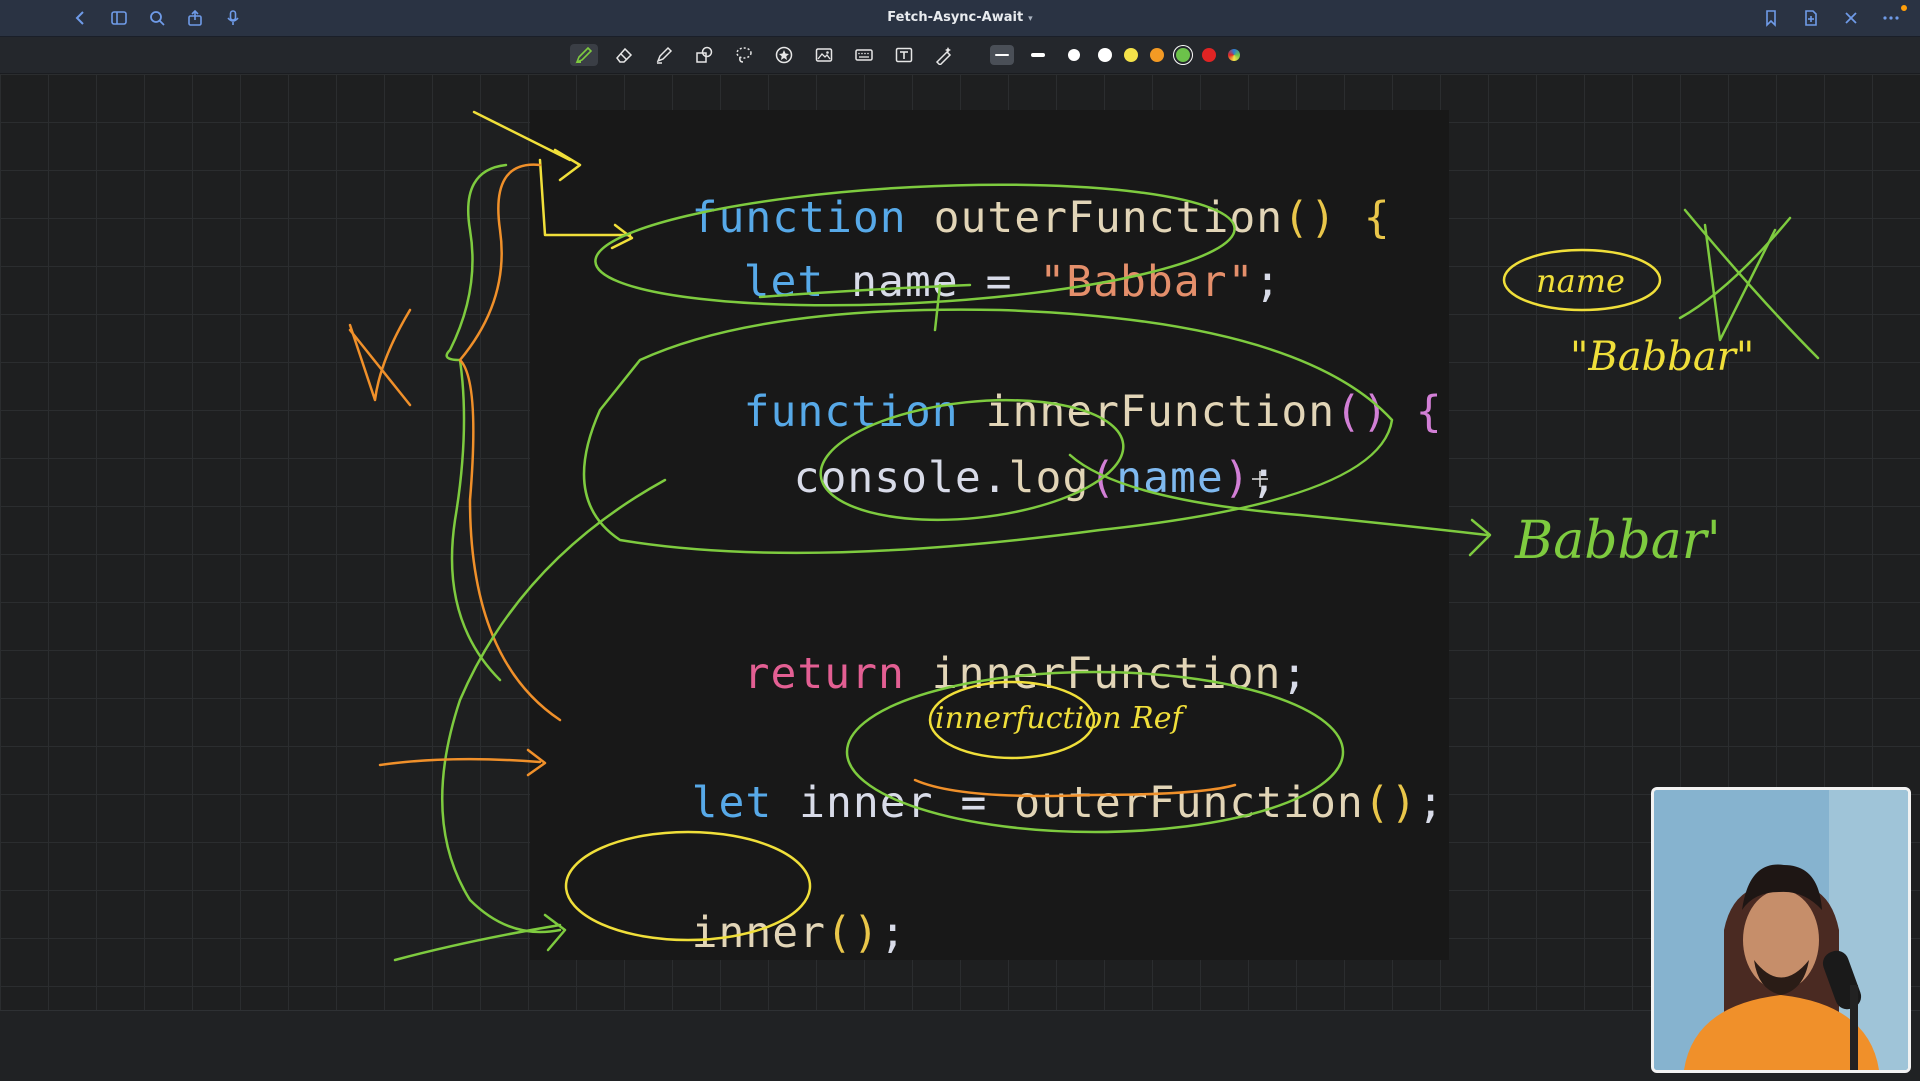  I want to click on code-token: ), so click(1237, 478).